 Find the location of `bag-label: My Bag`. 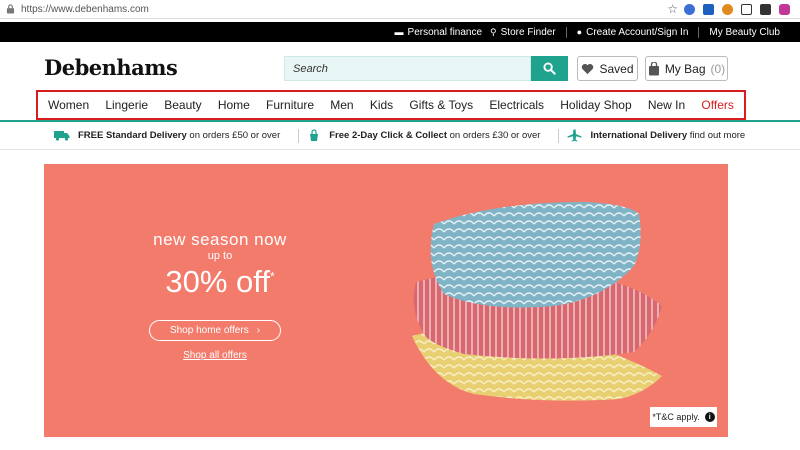

bag-label: My Bag is located at coordinates (685, 68).